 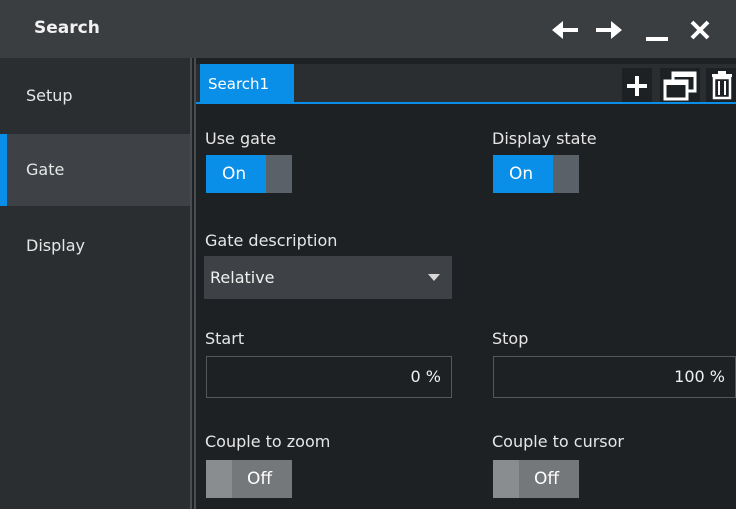 I want to click on sidebar-item-setup: Setup, so click(x=95, y=96).